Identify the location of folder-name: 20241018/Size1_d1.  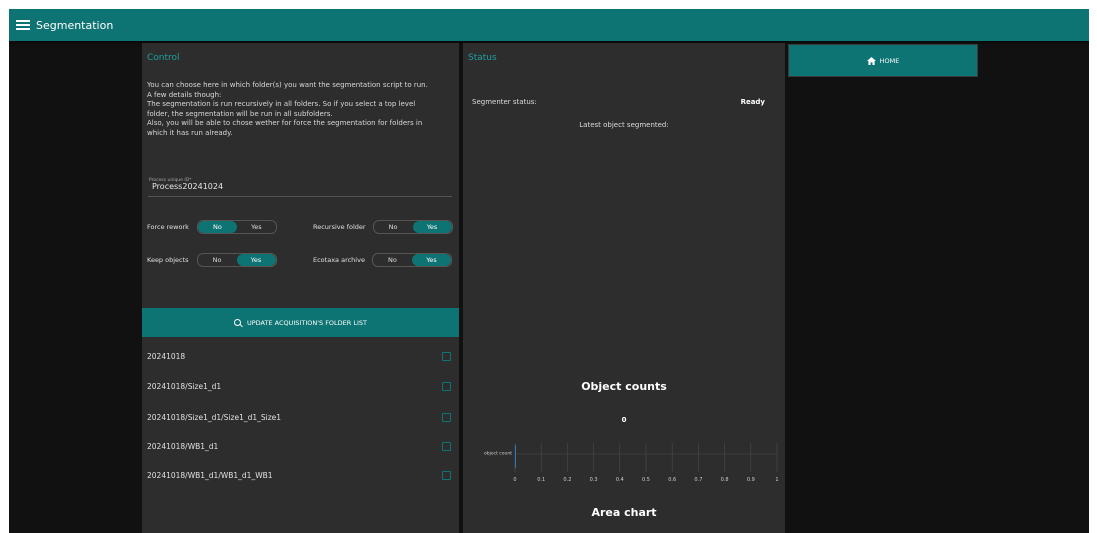
(184, 386).